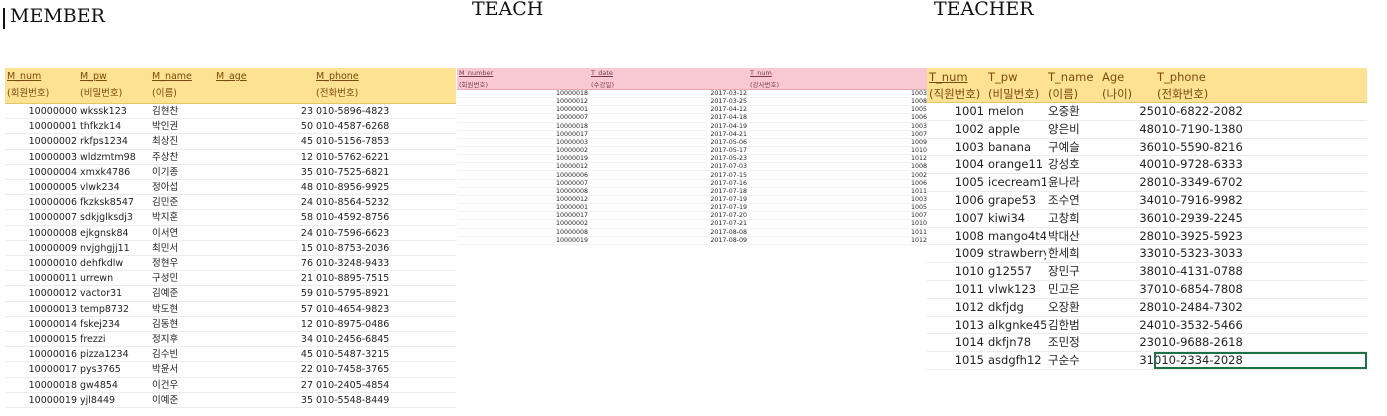 This screenshot has height=416, width=1387. What do you see at coordinates (41, 278) in the screenshot?
I see `member-cell-m-num: 10000011` at bounding box center [41, 278].